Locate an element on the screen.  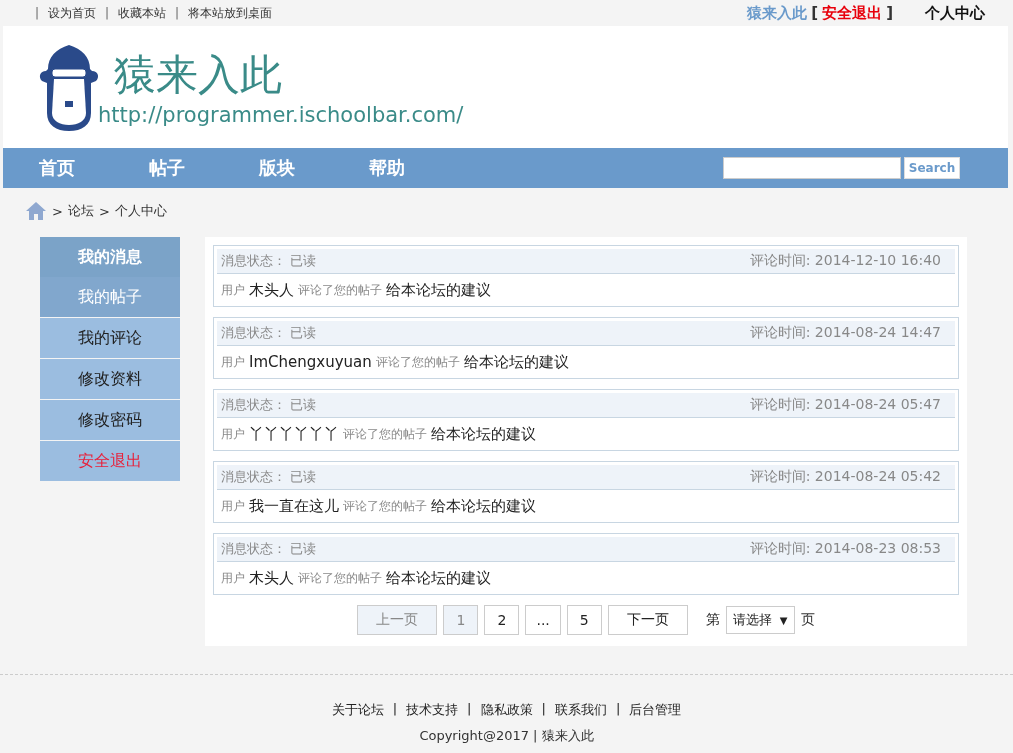
footer-link: 隐私政策 is located at coordinates (506, 710).